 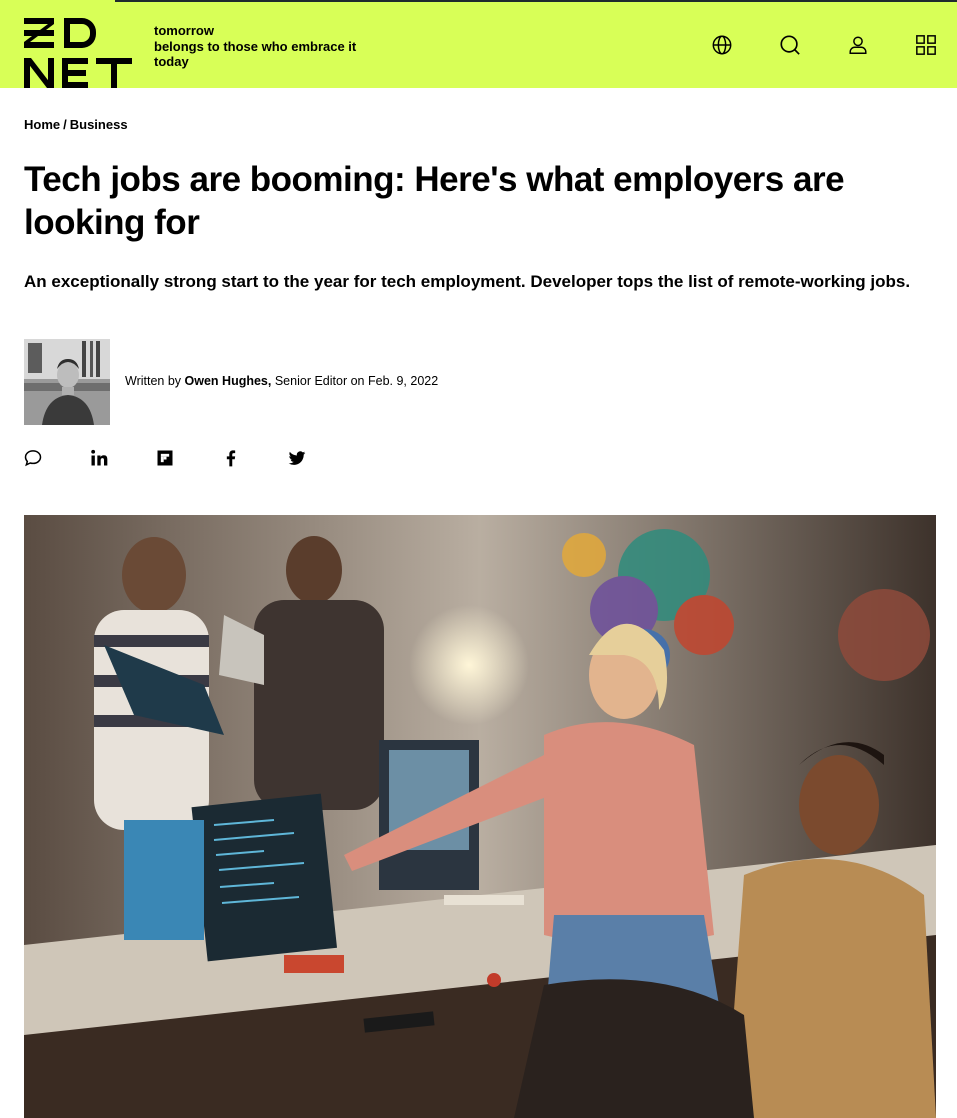 I want to click on flipboard-icon, so click(x=165, y=458).